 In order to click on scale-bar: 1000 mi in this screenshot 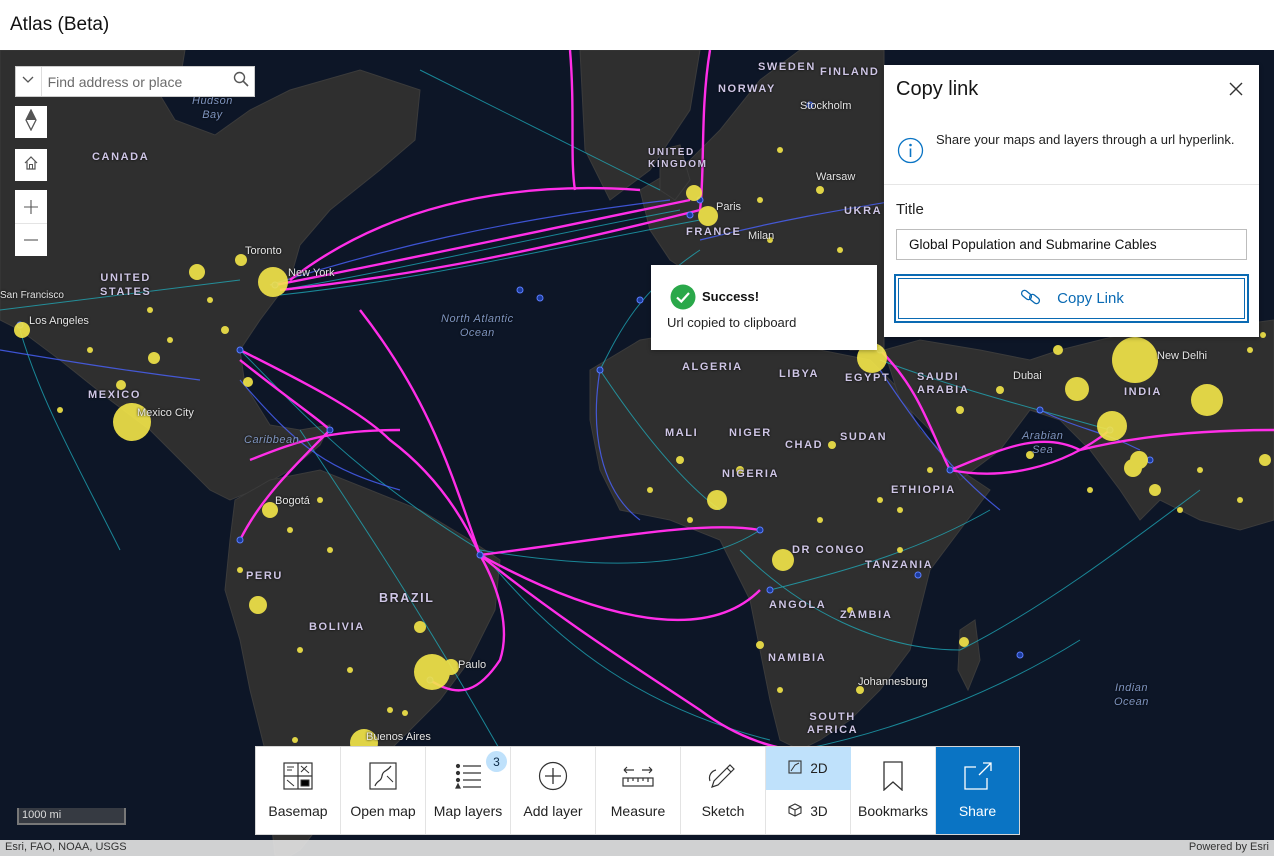, I will do `click(71, 816)`.